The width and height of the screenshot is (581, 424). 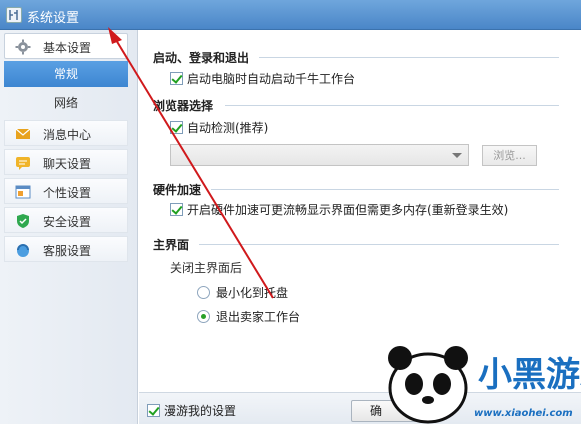 What do you see at coordinates (523, 413) in the screenshot?
I see `watermark-url: www.xiaohei.com` at bounding box center [523, 413].